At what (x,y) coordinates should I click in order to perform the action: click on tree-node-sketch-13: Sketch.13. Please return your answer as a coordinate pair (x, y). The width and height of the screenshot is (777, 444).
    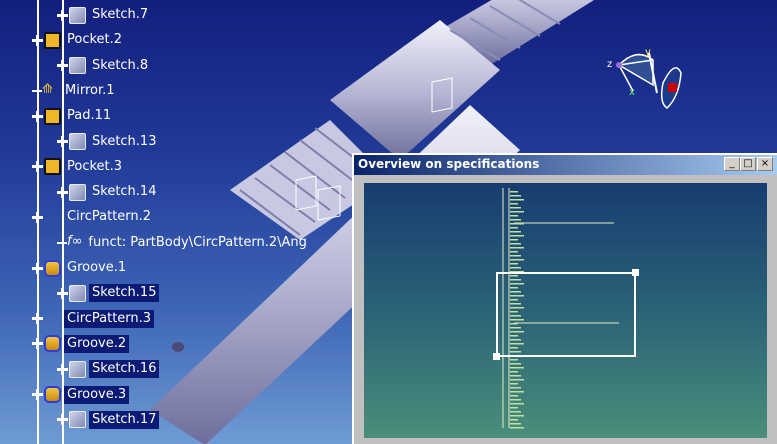
    Looking at the image, I should click on (108, 142).